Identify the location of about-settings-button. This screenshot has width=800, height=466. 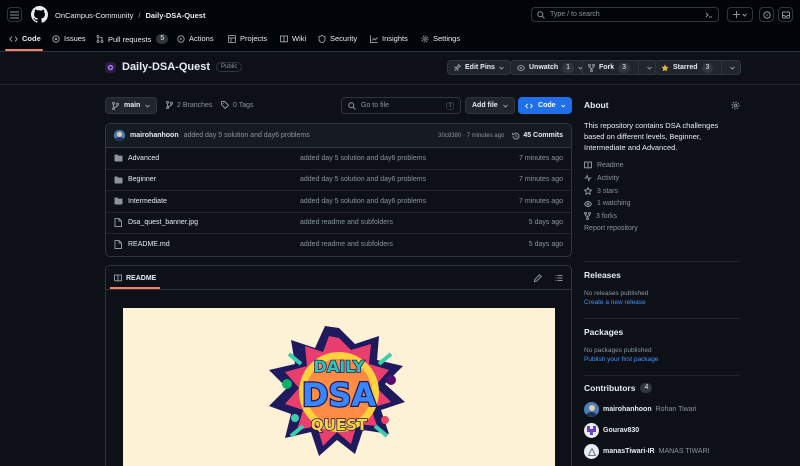
(735, 105).